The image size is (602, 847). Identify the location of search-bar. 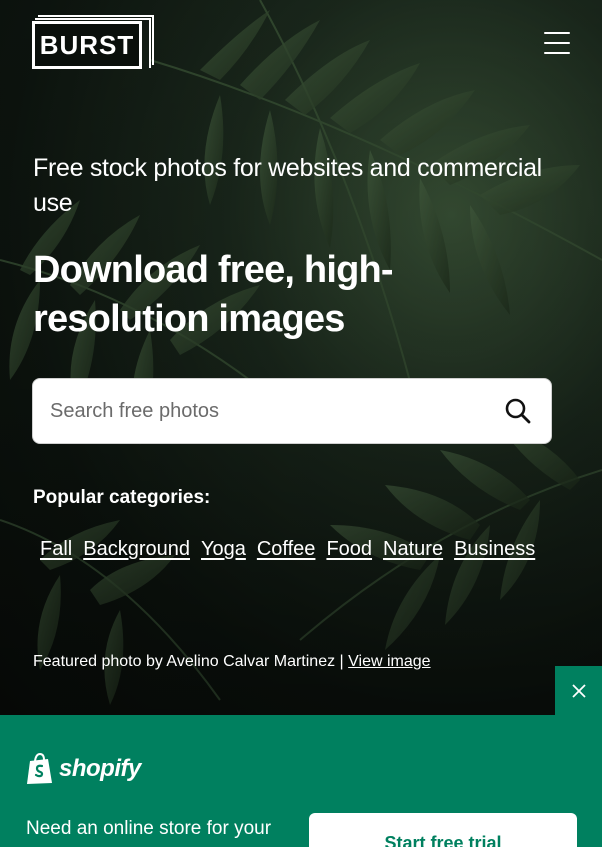
(292, 411).